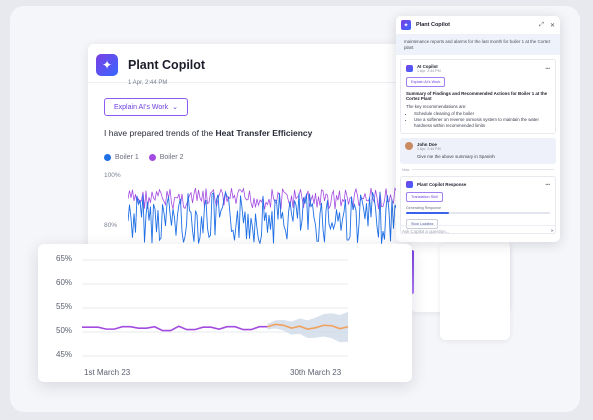 Image resolution: width=593 pixels, height=420 pixels. Describe the element at coordinates (552, 231) in the screenshot. I see `send-icon: ➤` at that location.